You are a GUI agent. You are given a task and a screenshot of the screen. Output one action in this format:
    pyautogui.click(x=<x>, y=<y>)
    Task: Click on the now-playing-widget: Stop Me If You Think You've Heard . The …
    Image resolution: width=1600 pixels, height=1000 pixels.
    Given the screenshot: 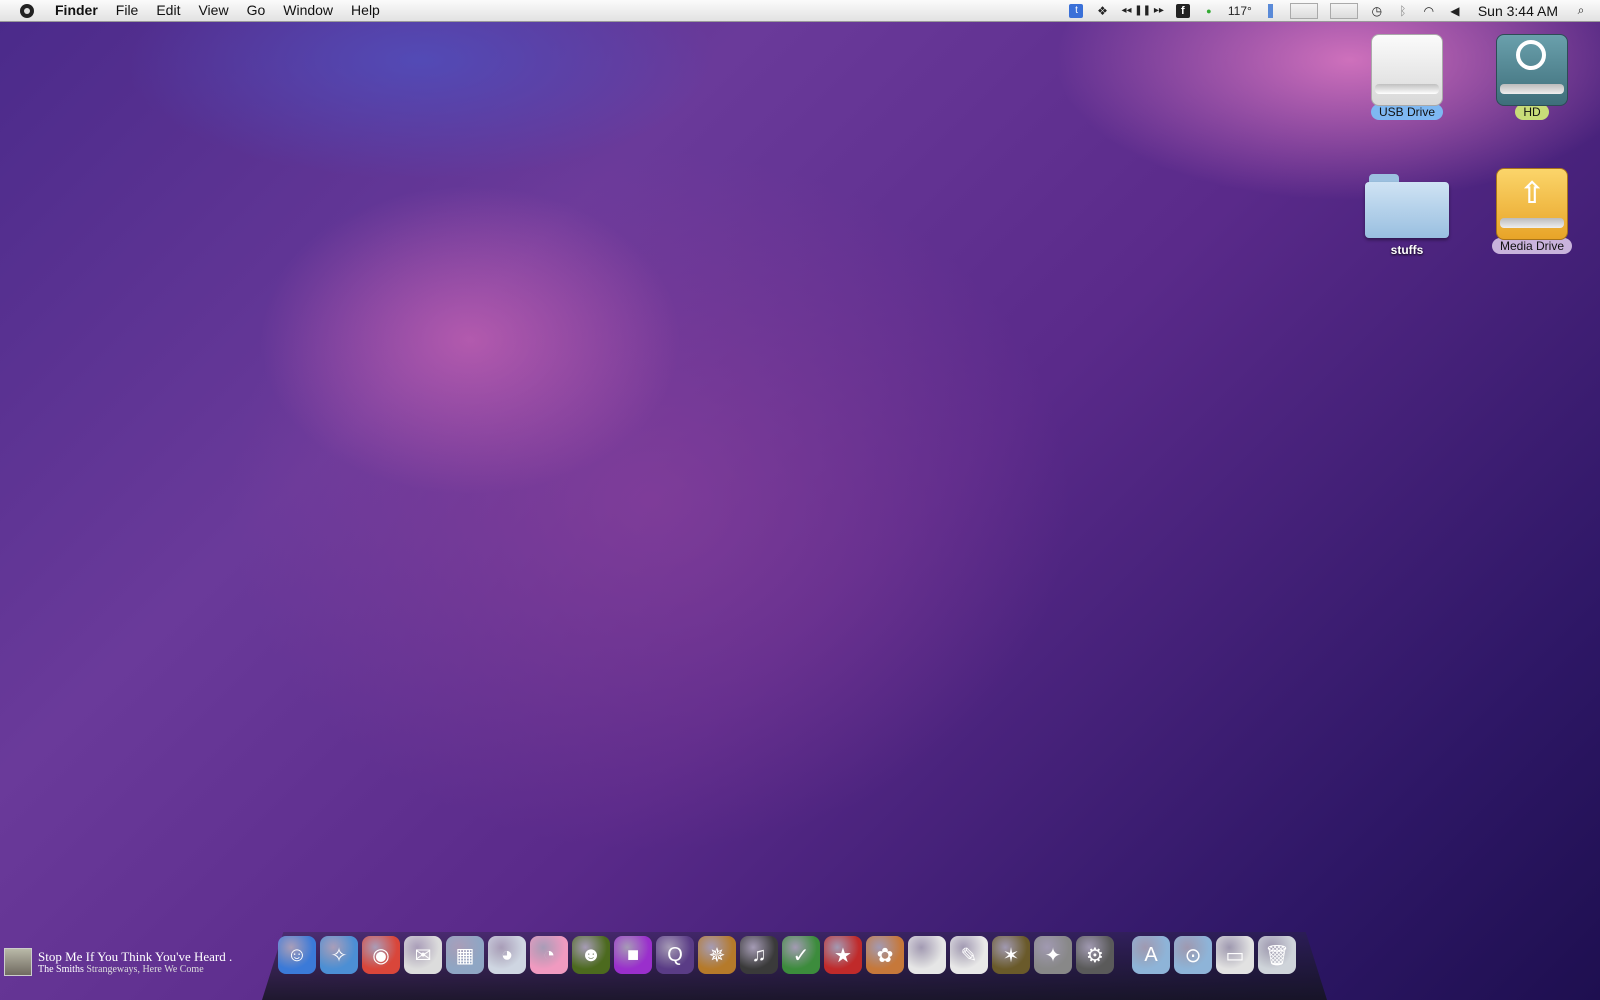 What is the action you would take?
    pyautogui.click(x=118, y=962)
    